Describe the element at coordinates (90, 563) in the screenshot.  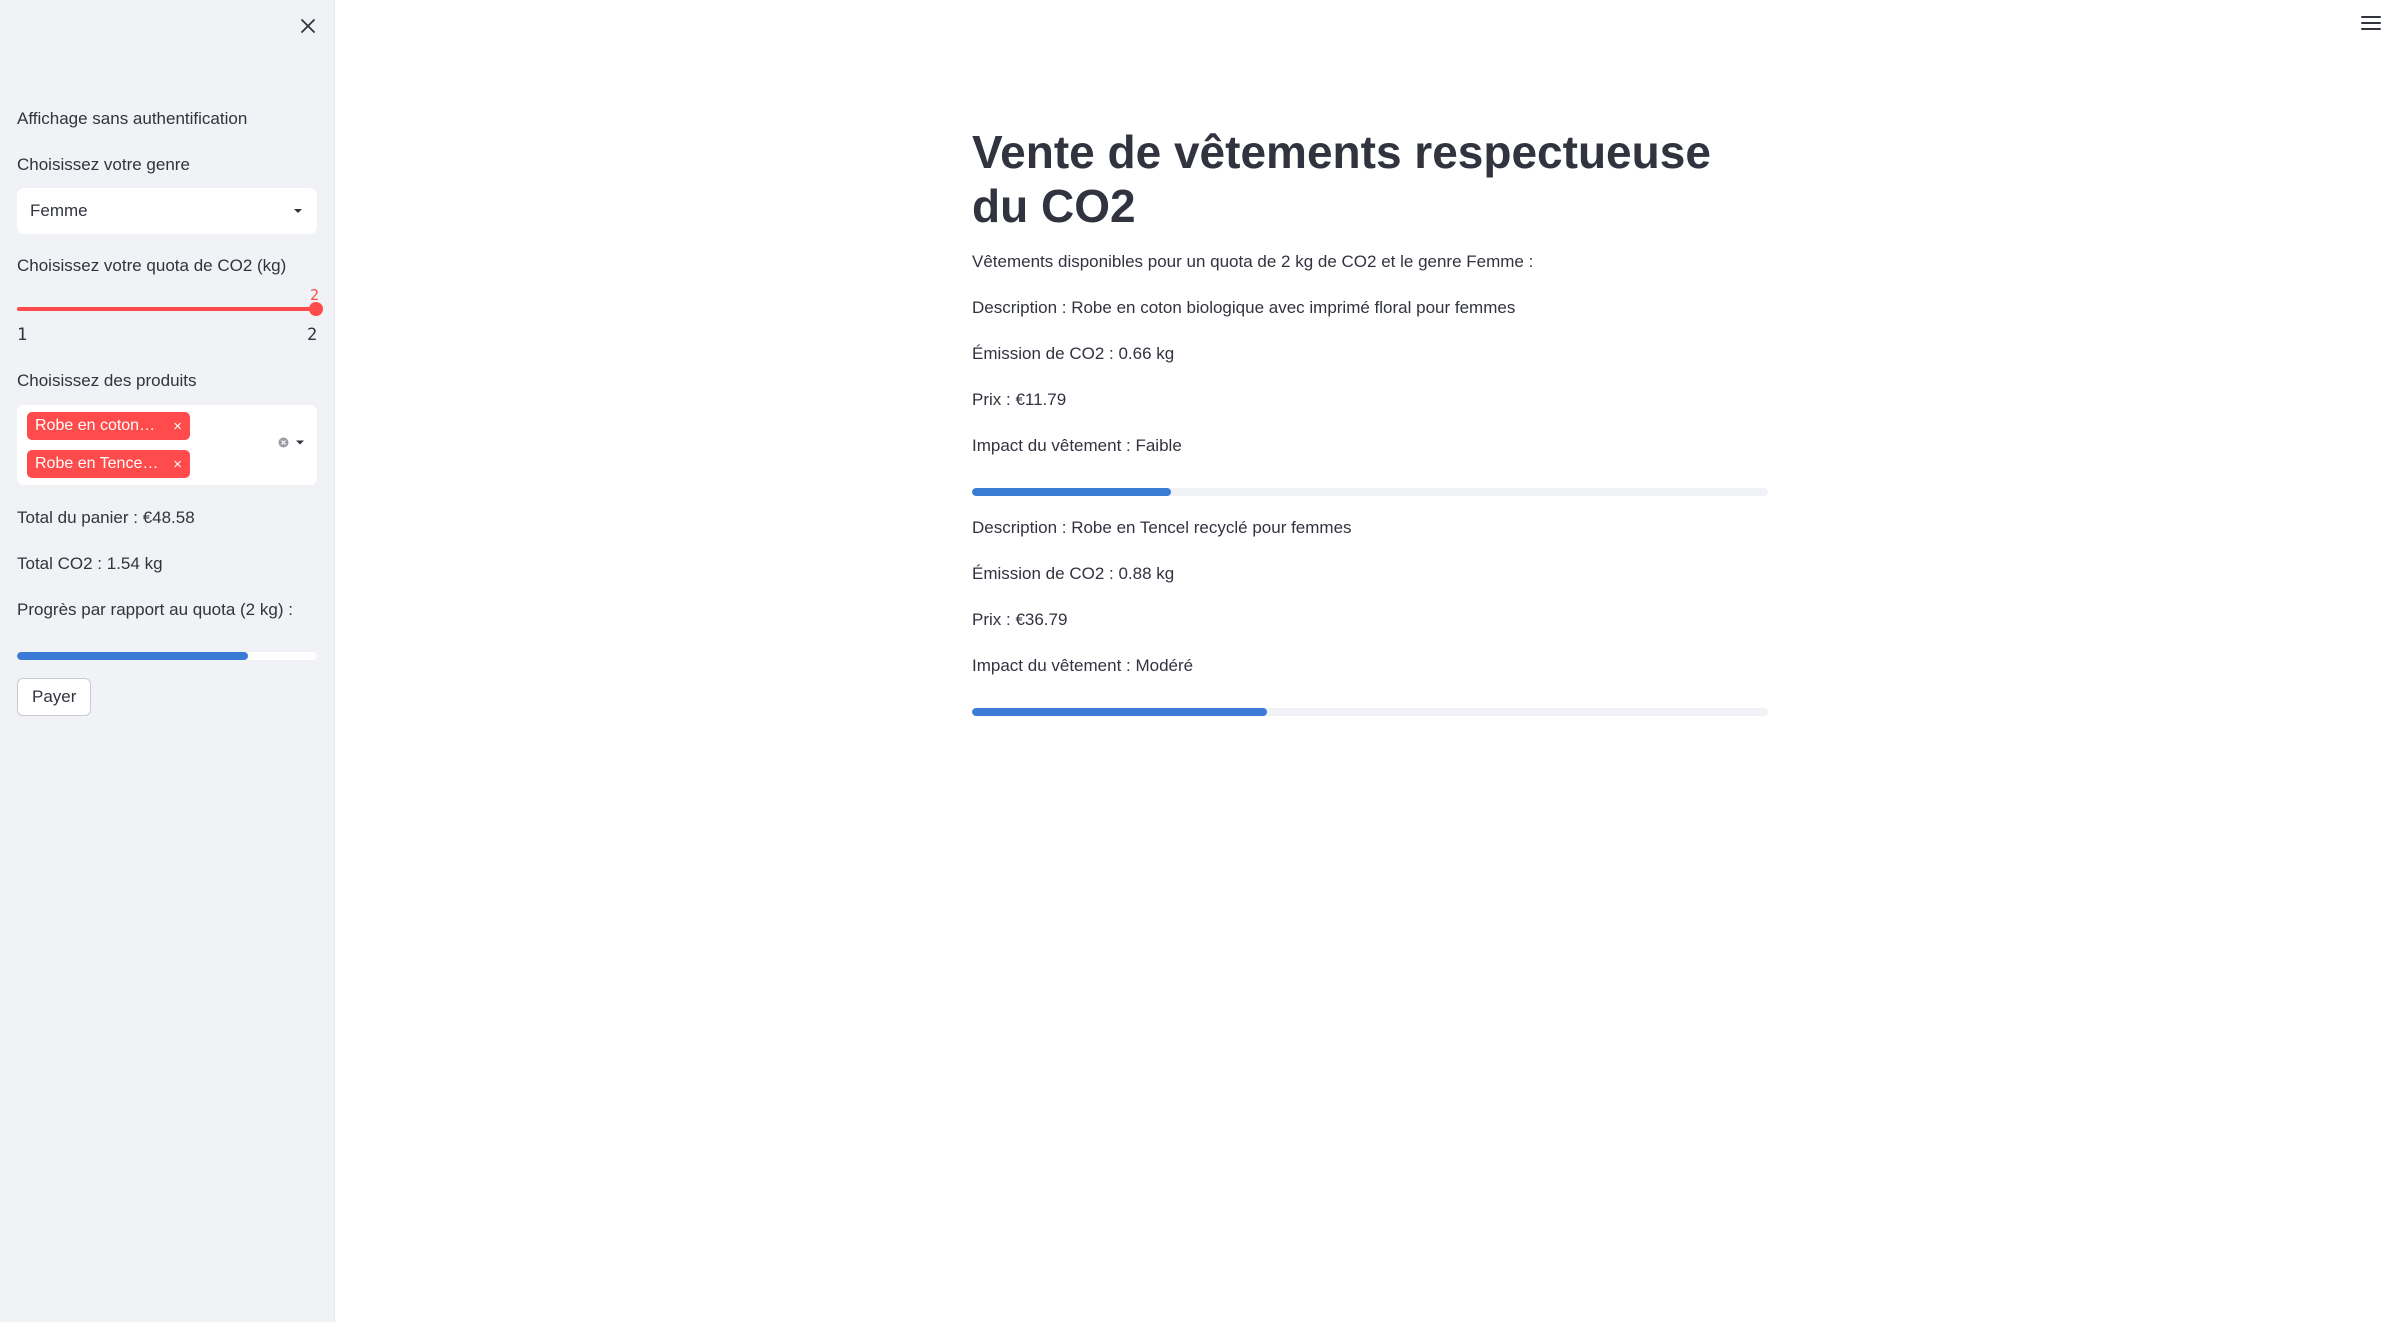
I see `co2-total-text: Total CO2 : 1.54 kg` at that location.